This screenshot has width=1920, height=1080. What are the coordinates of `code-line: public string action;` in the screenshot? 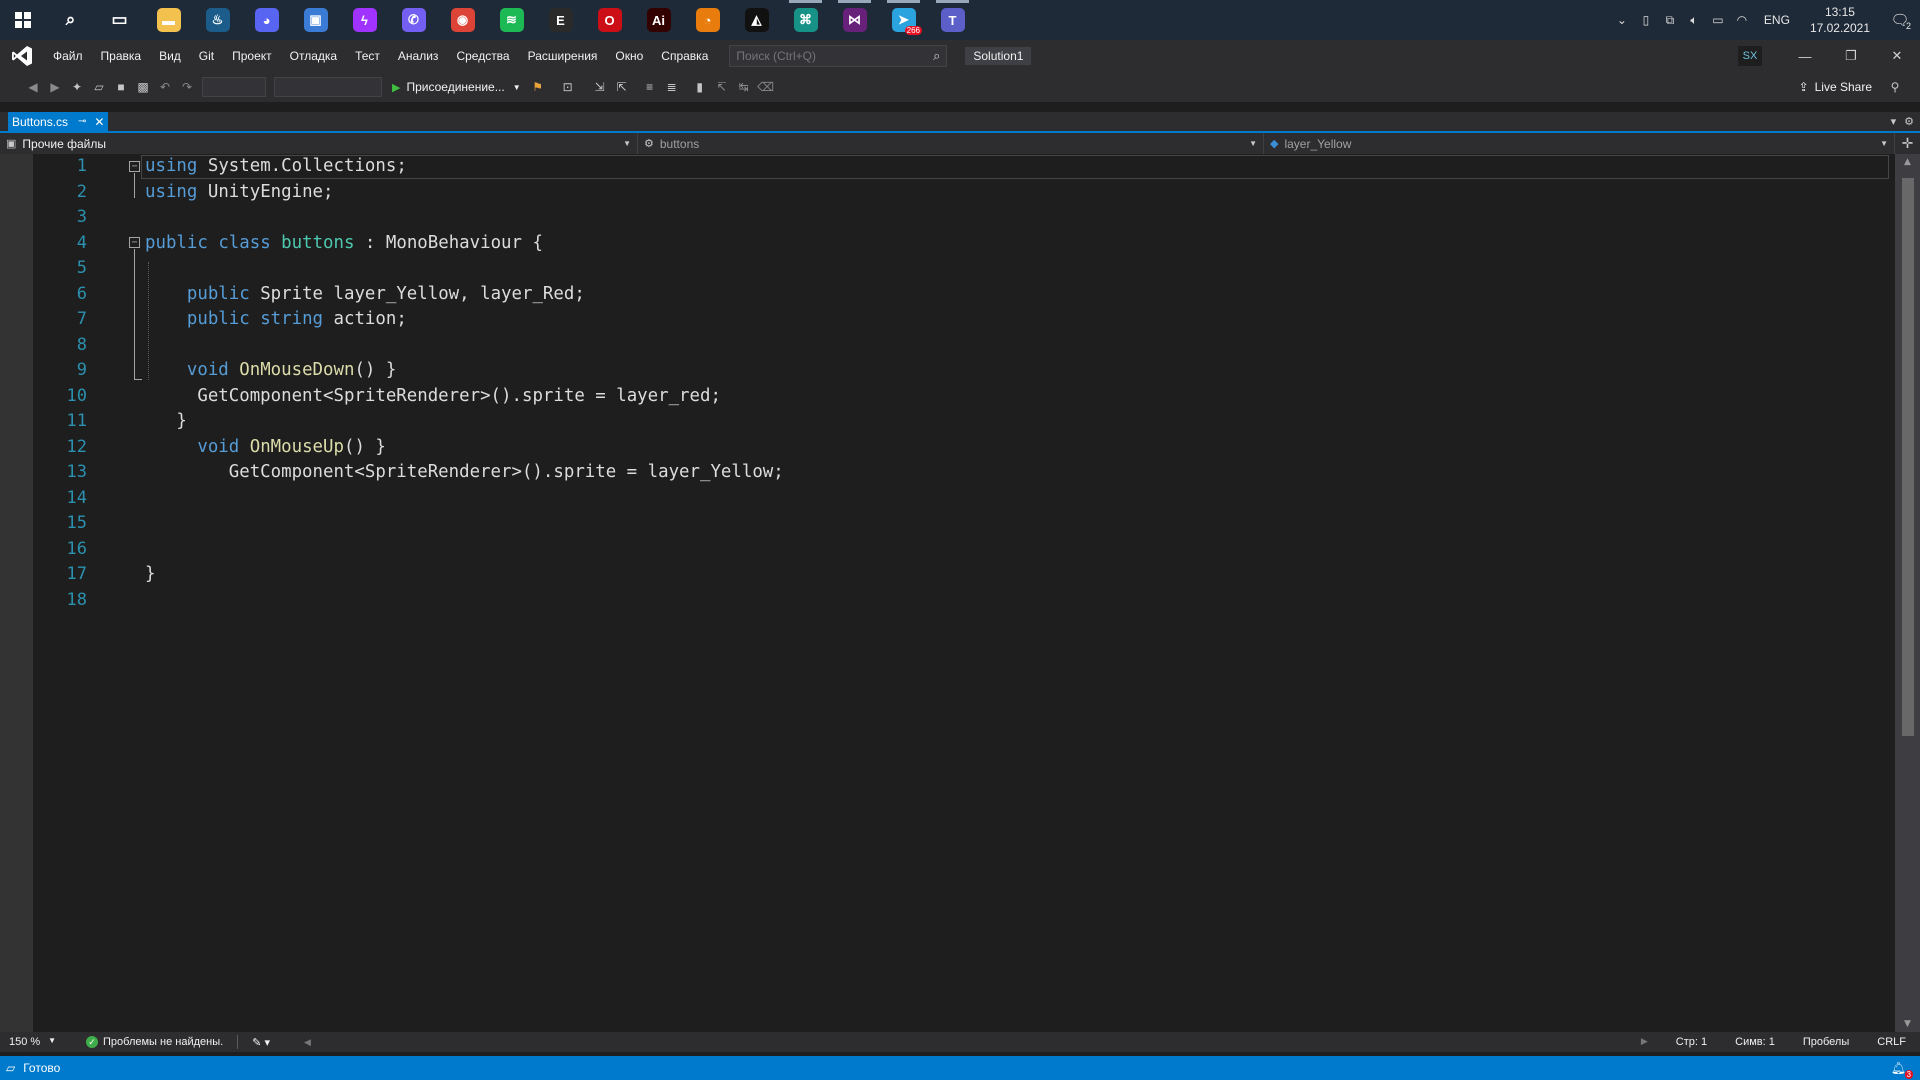 It's located at (276, 320).